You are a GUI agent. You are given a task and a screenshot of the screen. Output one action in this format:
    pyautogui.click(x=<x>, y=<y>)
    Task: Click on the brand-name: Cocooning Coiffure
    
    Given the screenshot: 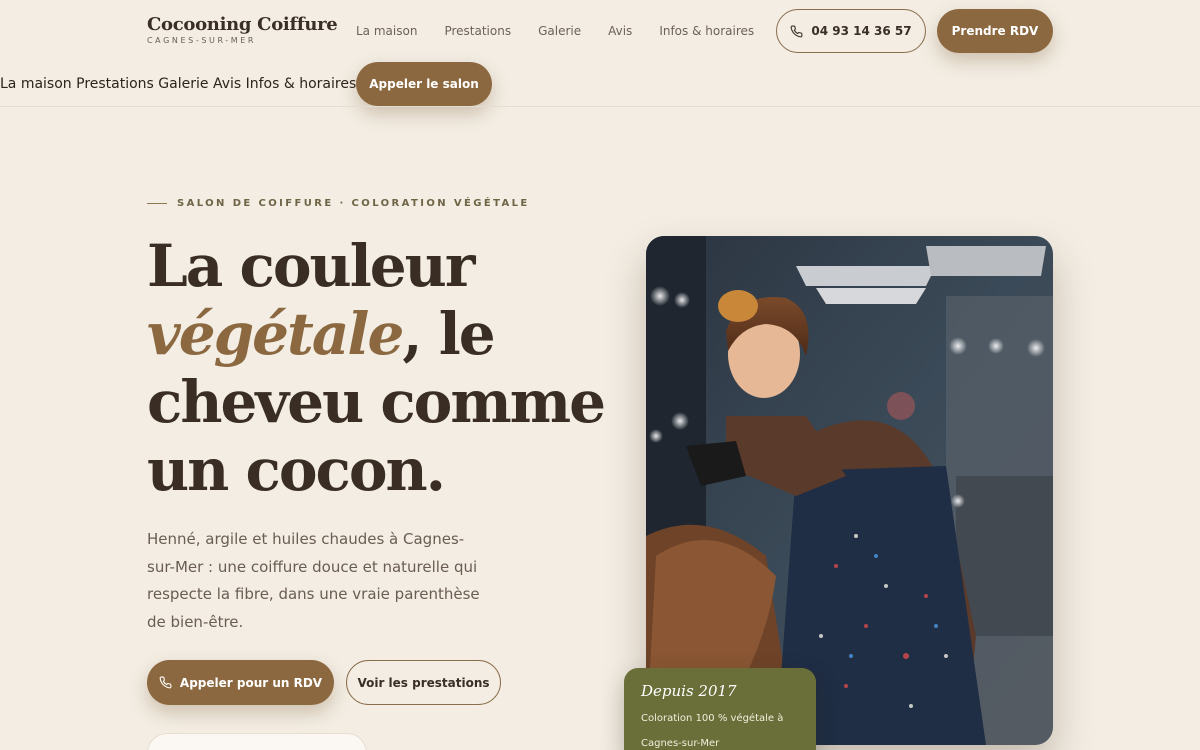 What is the action you would take?
    pyautogui.click(x=242, y=24)
    